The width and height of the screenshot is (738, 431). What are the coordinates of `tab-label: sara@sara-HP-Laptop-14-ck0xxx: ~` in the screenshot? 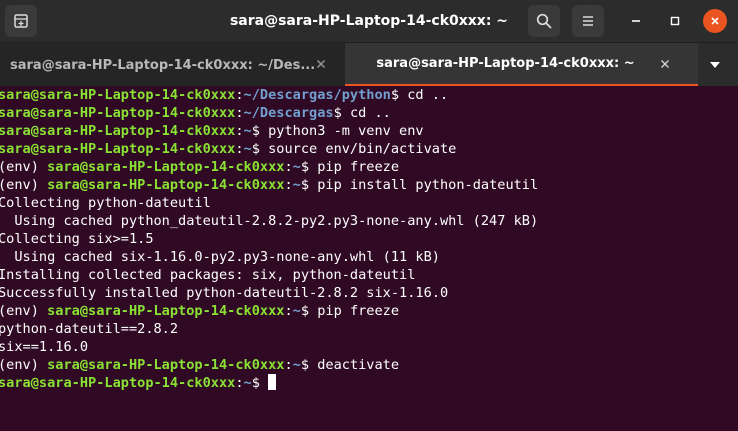 It's located at (505, 63).